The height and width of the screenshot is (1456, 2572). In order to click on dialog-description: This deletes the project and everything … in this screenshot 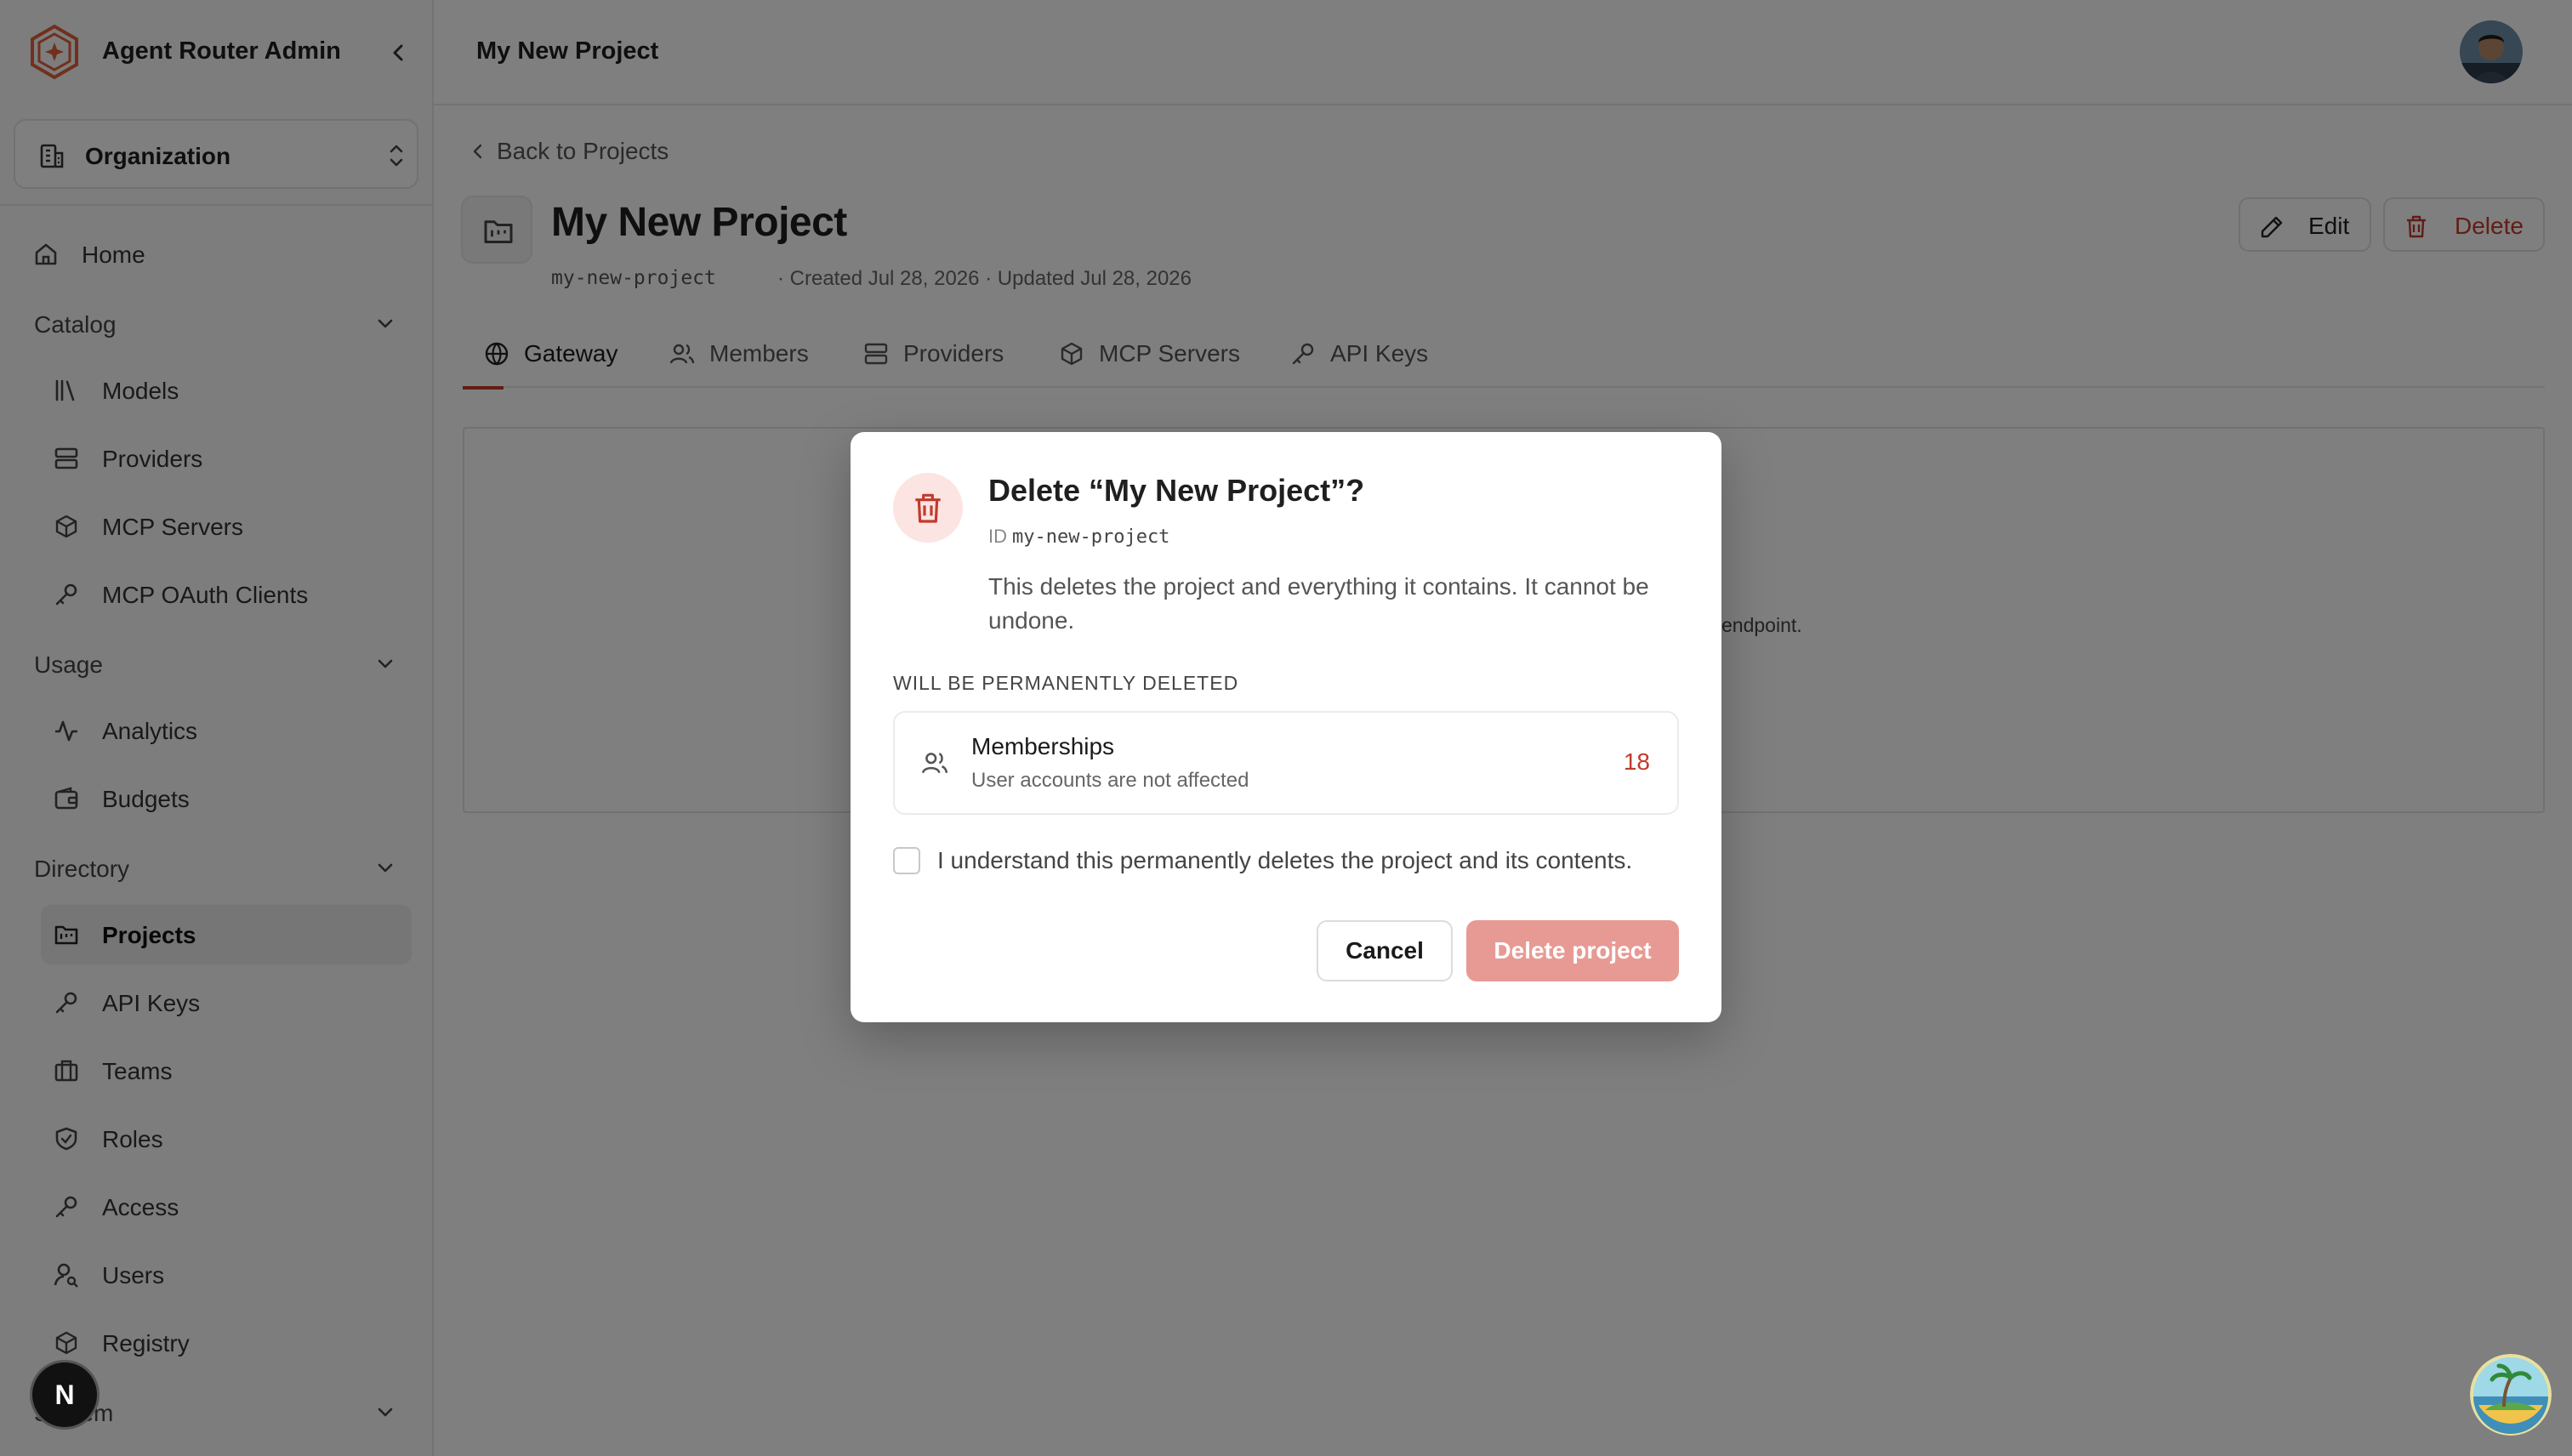, I will do `click(1318, 603)`.